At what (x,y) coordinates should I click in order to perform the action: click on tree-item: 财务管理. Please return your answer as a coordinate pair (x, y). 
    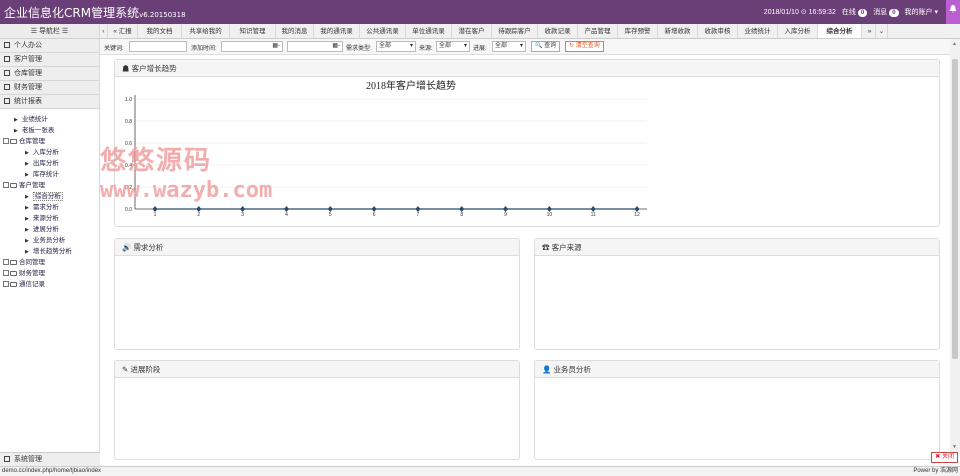
    Looking at the image, I should click on (49, 273).